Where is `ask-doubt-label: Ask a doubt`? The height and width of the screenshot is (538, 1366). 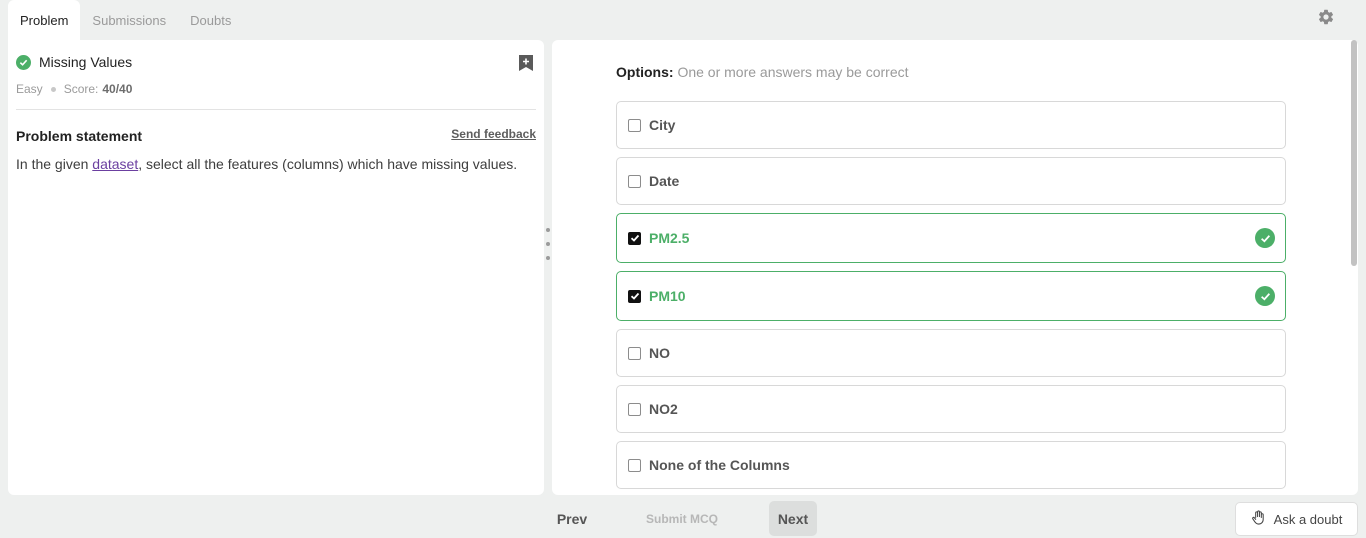
ask-doubt-label: Ask a doubt is located at coordinates (1308, 519).